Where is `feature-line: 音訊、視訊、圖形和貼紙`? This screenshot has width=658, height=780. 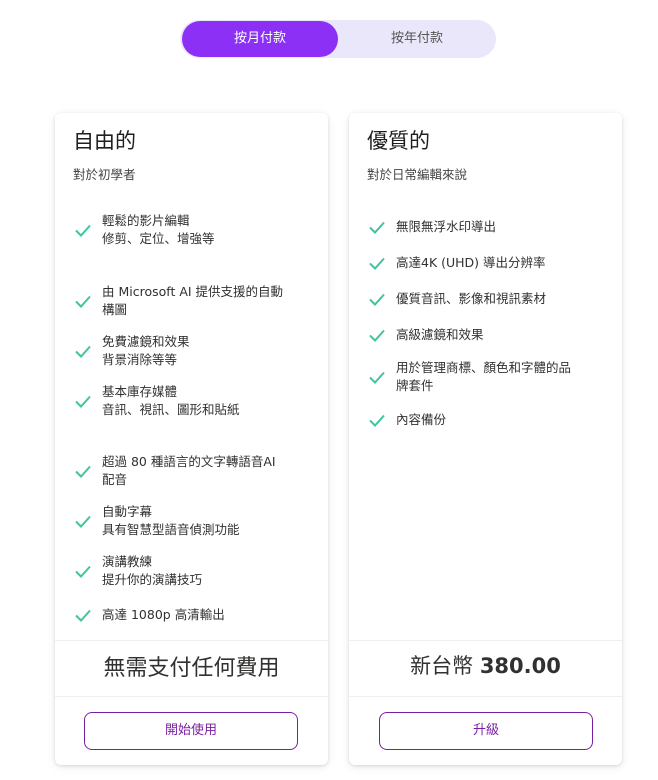
feature-line: 音訊、視訊、圖形和貼紙 is located at coordinates (171, 409).